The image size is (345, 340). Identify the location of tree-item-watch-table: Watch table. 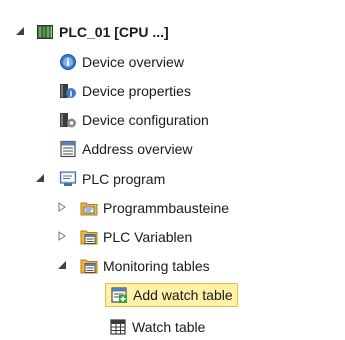
(157, 327).